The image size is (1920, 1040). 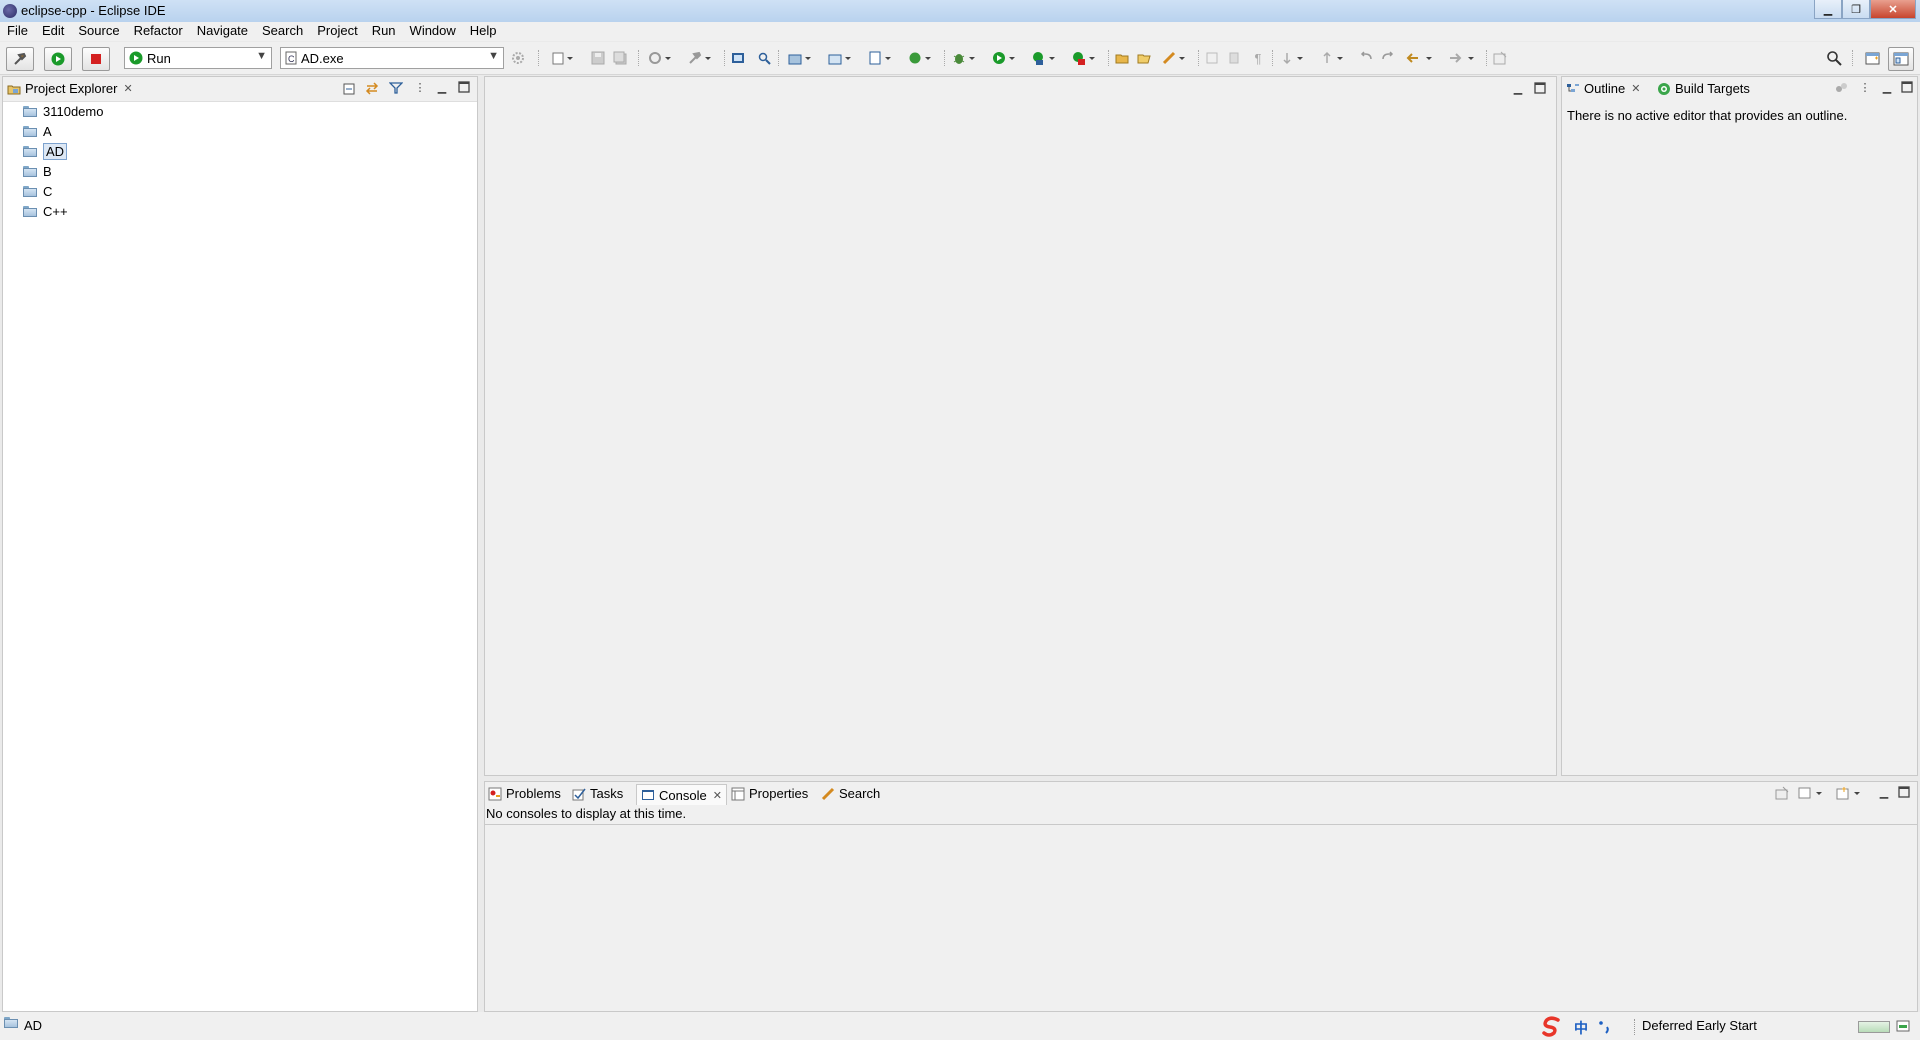 What do you see at coordinates (881, 58) in the screenshot?
I see `new-source-file-button` at bounding box center [881, 58].